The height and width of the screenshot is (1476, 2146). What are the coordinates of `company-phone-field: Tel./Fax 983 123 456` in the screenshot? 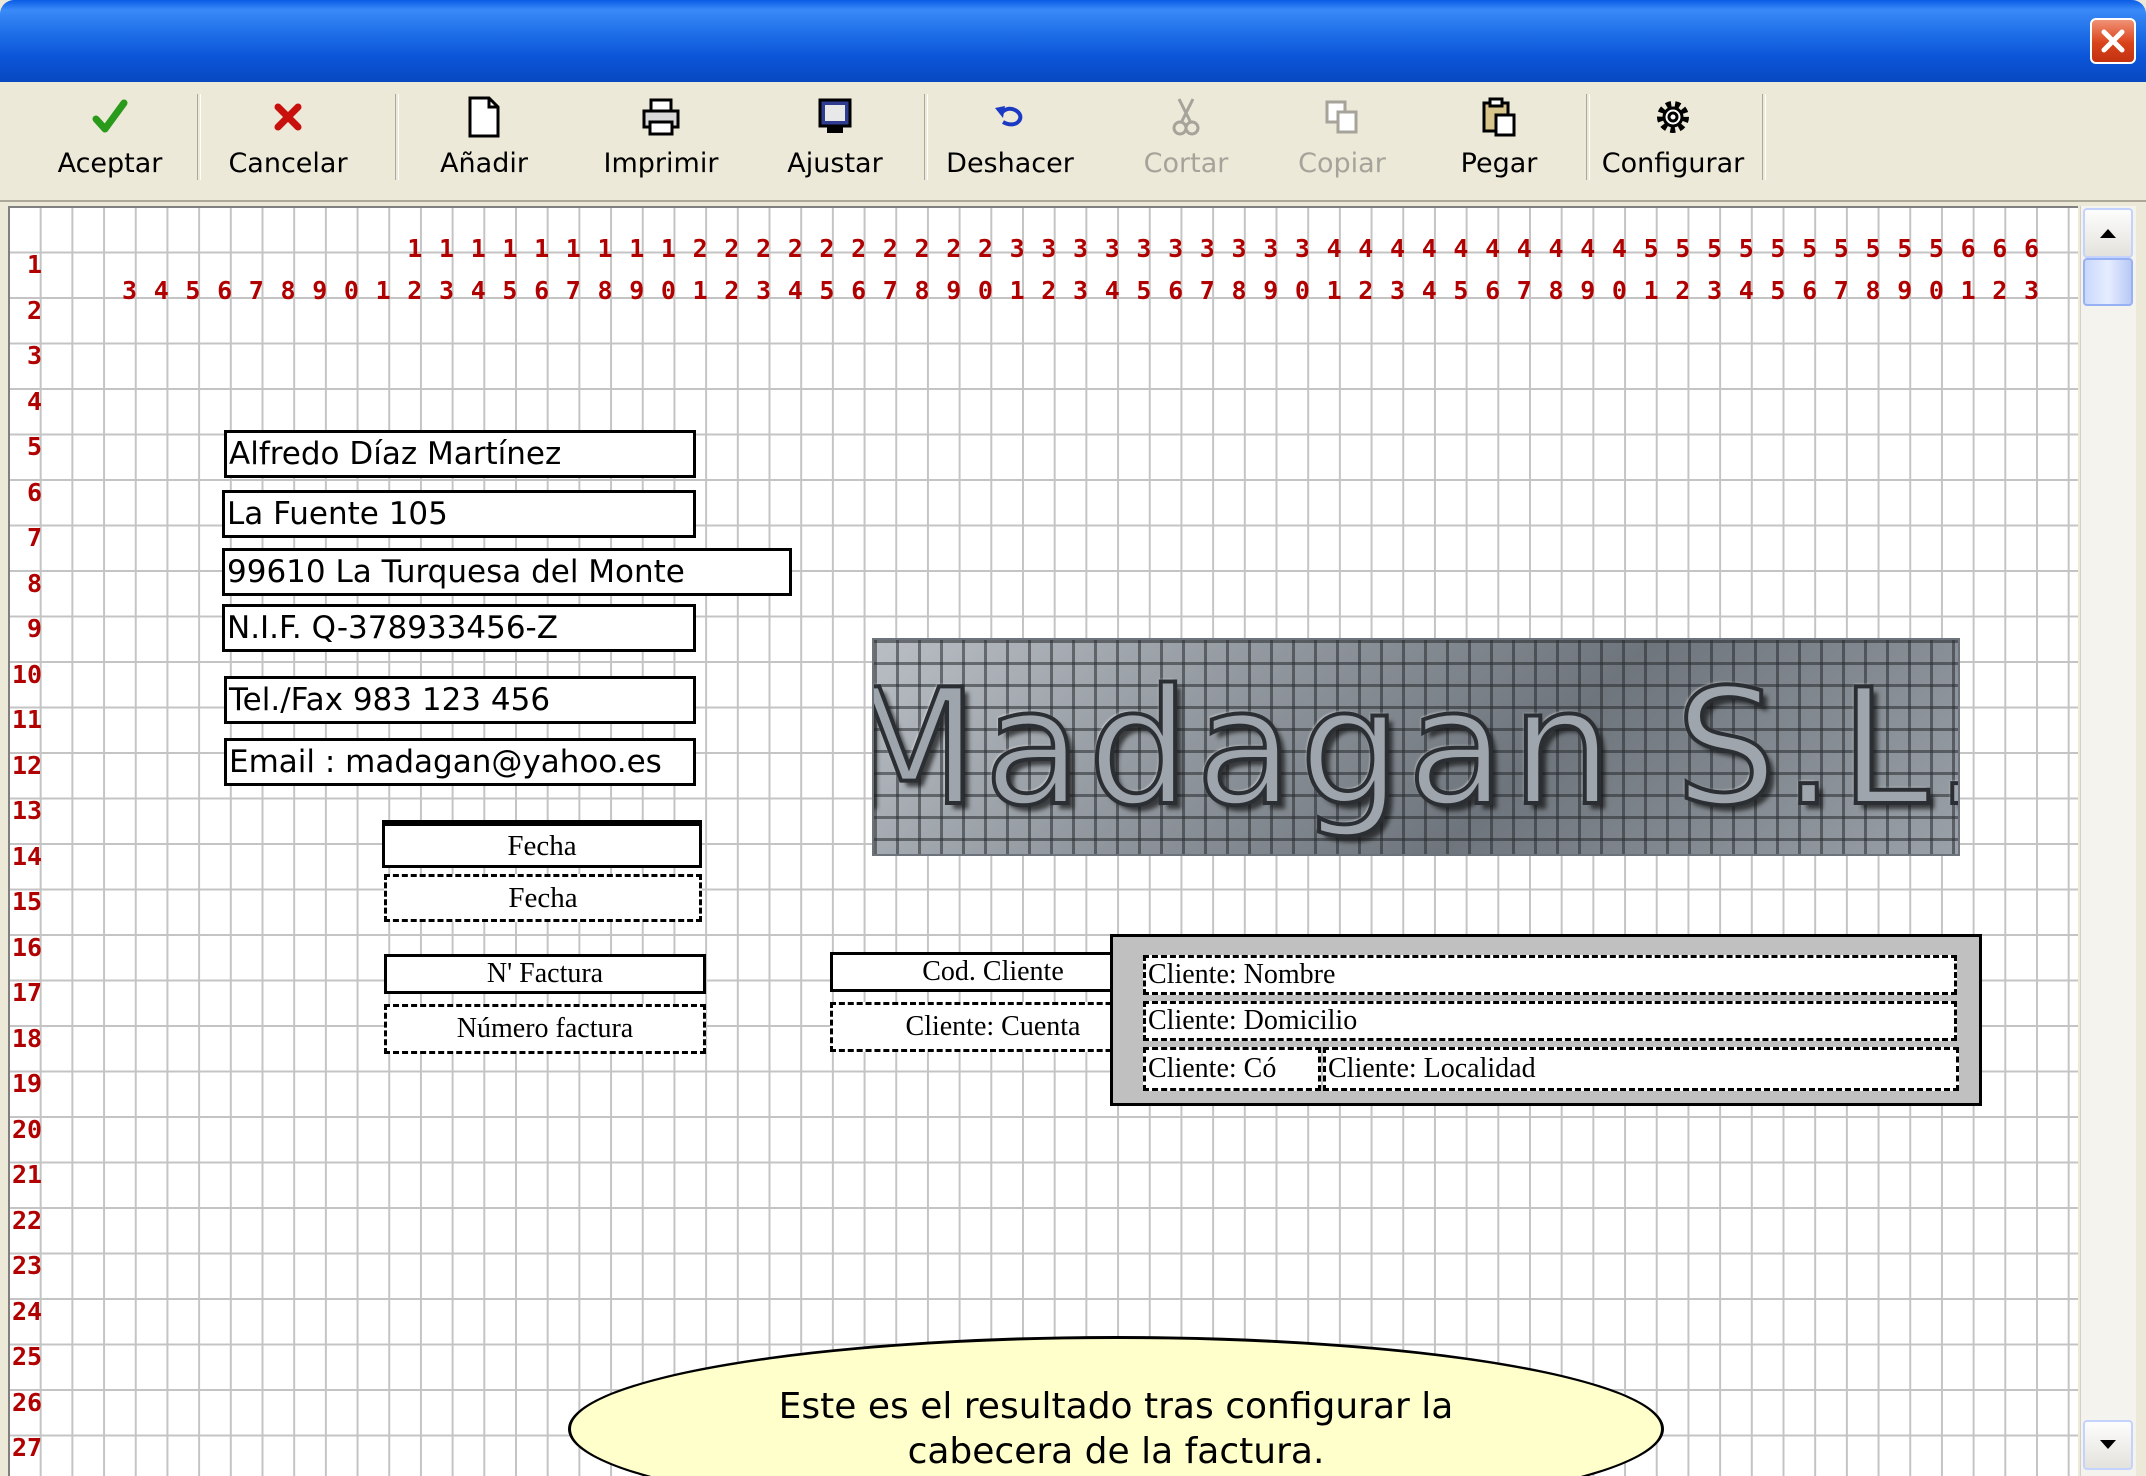 It's located at (460, 700).